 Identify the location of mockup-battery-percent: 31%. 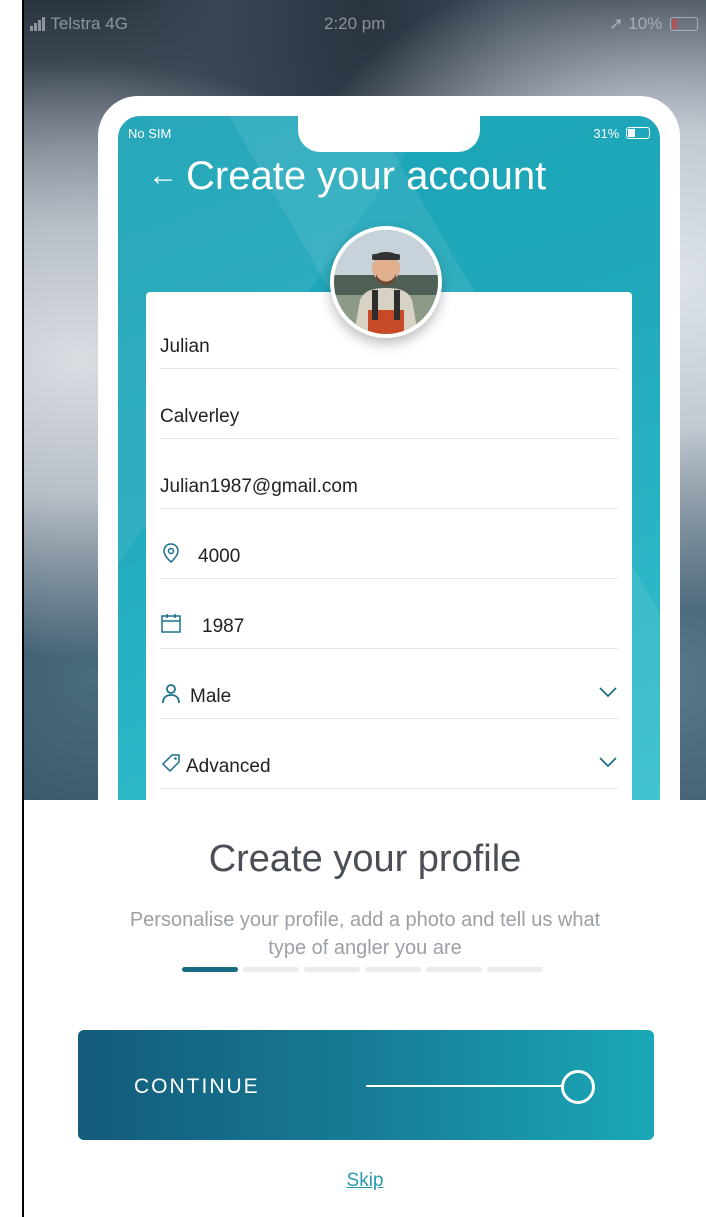
(606, 133).